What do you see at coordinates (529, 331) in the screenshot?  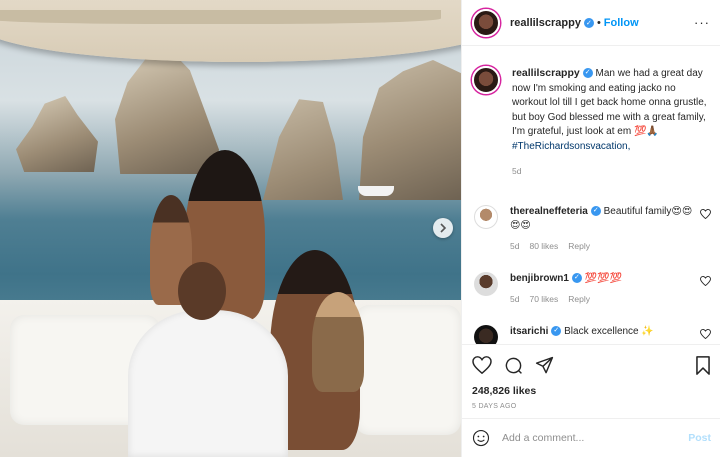 I see `comment-username: itsarichi` at bounding box center [529, 331].